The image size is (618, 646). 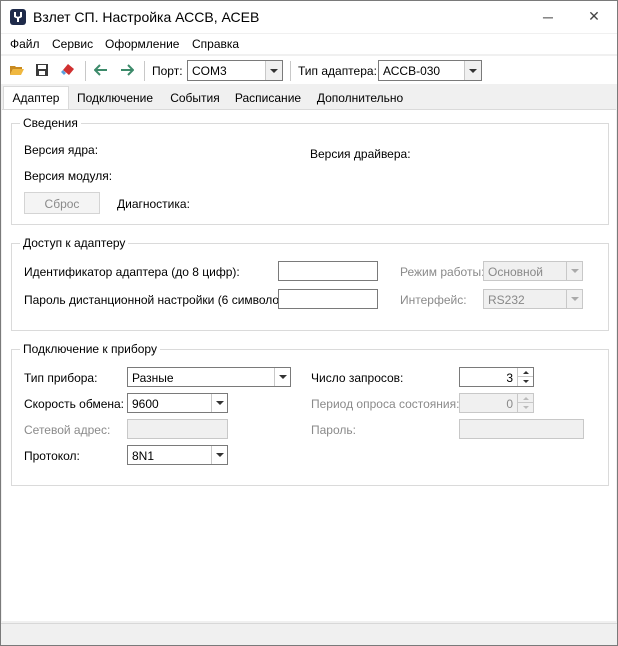 What do you see at coordinates (548, 16) in the screenshot?
I see `minimize-button: ─` at bounding box center [548, 16].